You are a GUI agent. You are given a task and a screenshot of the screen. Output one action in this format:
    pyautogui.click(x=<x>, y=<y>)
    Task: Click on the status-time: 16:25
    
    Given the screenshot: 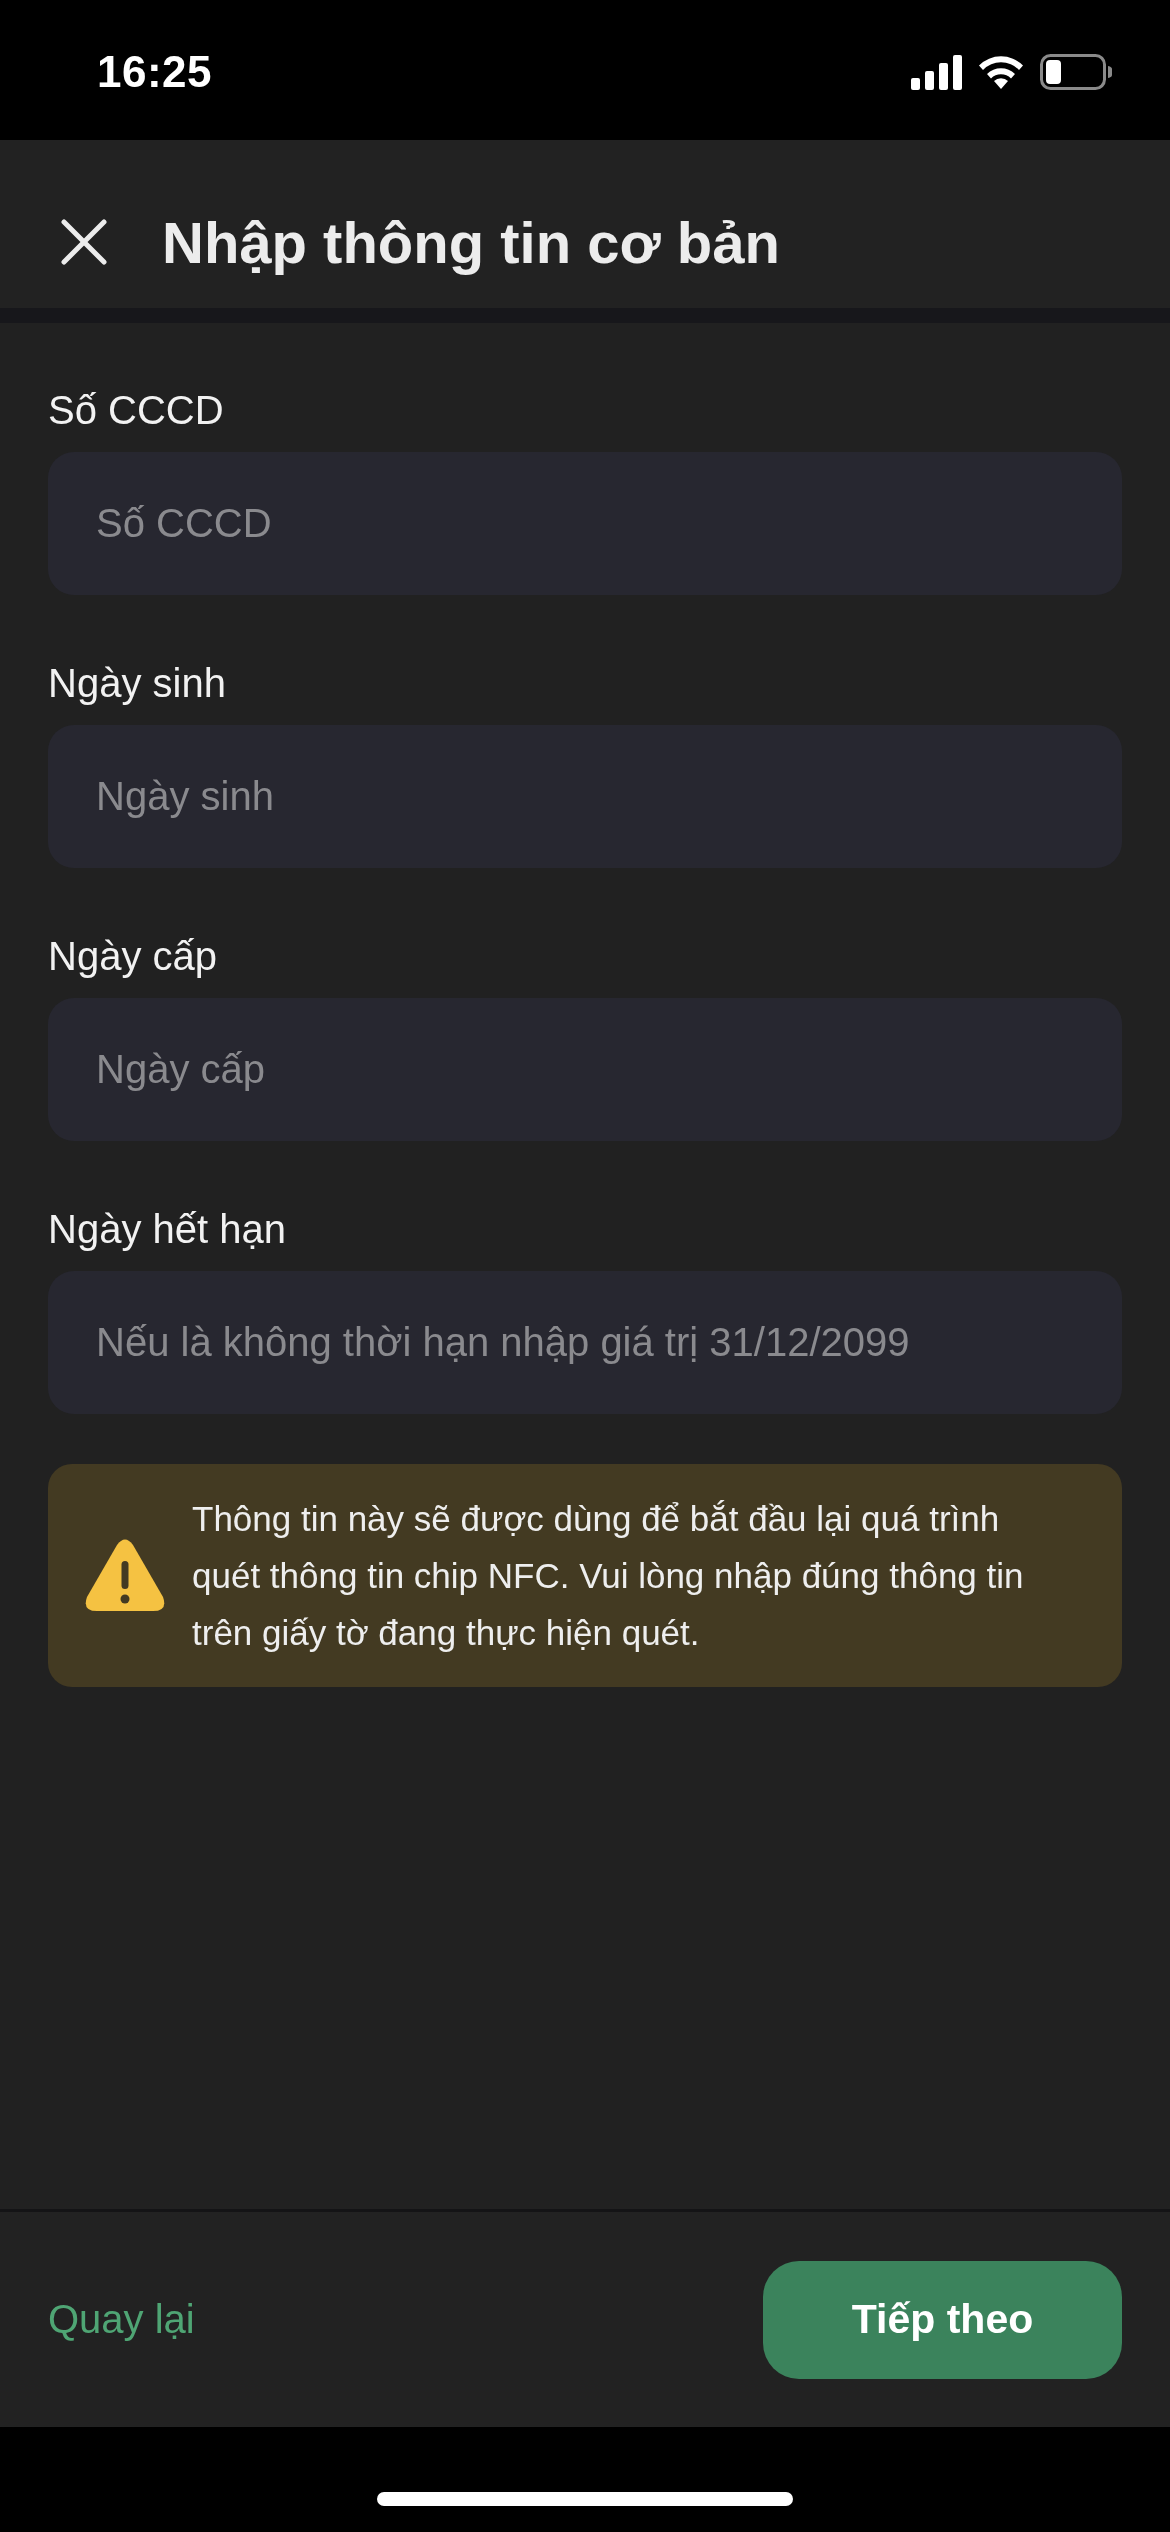 What is the action you would take?
    pyautogui.click(x=155, y=72)
    